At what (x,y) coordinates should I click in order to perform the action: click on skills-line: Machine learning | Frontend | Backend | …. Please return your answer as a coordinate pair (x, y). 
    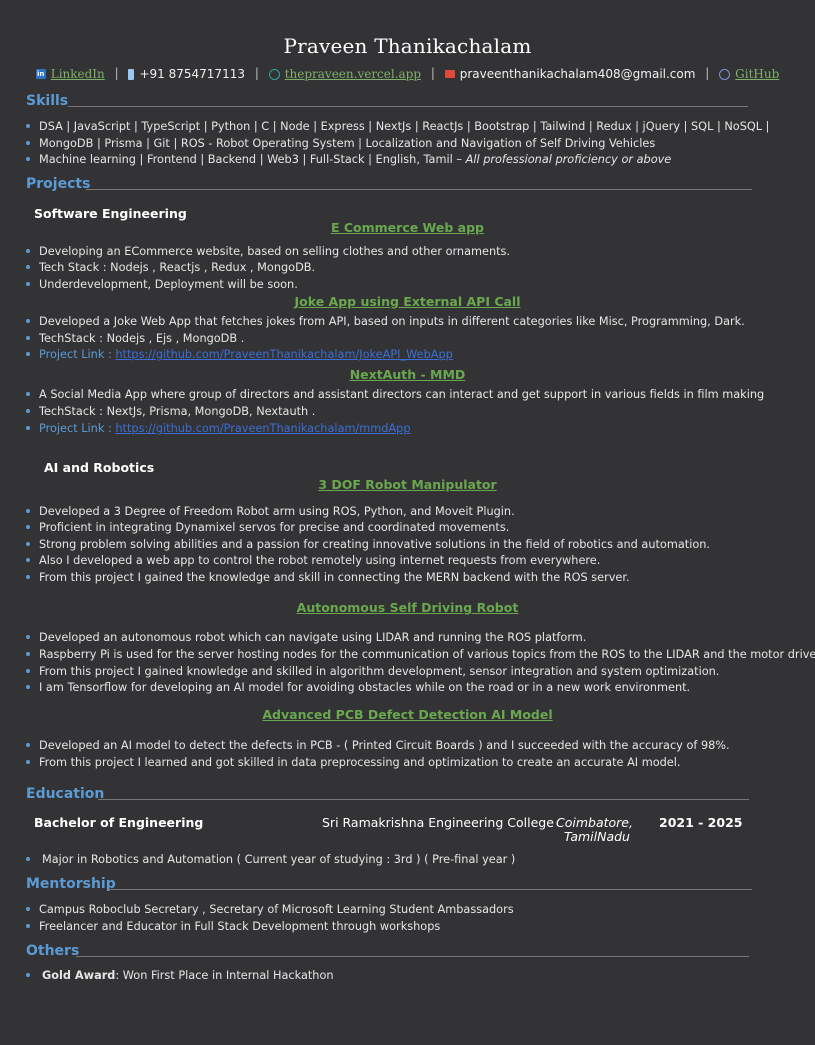
    Looking at the image, I should click on (348, 159).